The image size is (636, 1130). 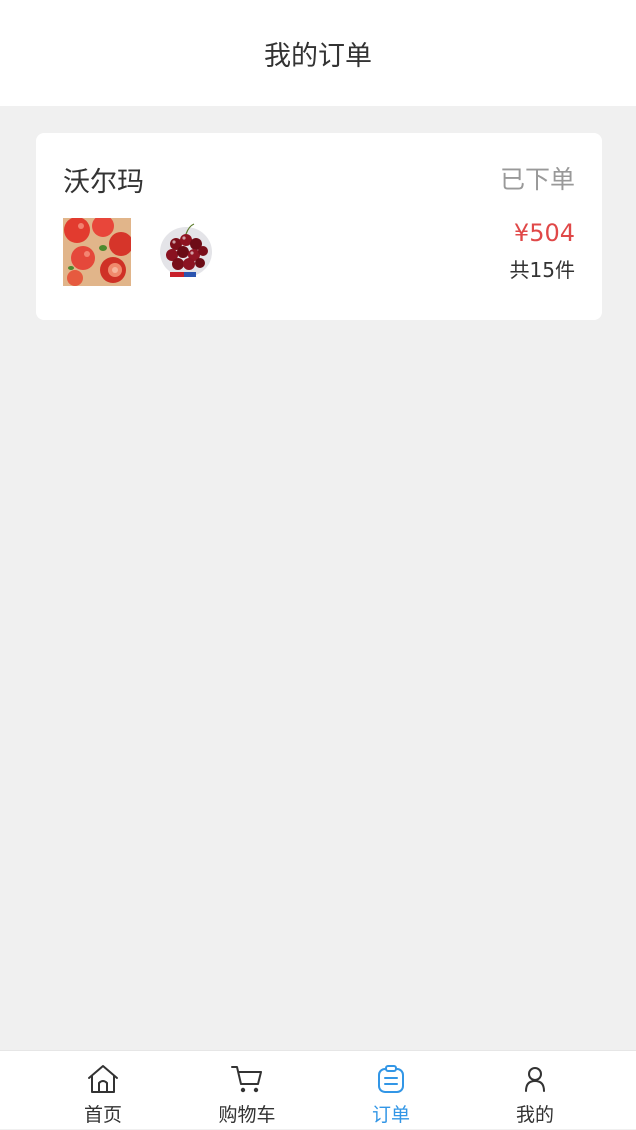 What do you see at coordinates (537, 179) in the screenshot?
I see `order-status: 已下单` at bounding box center [537, 179].